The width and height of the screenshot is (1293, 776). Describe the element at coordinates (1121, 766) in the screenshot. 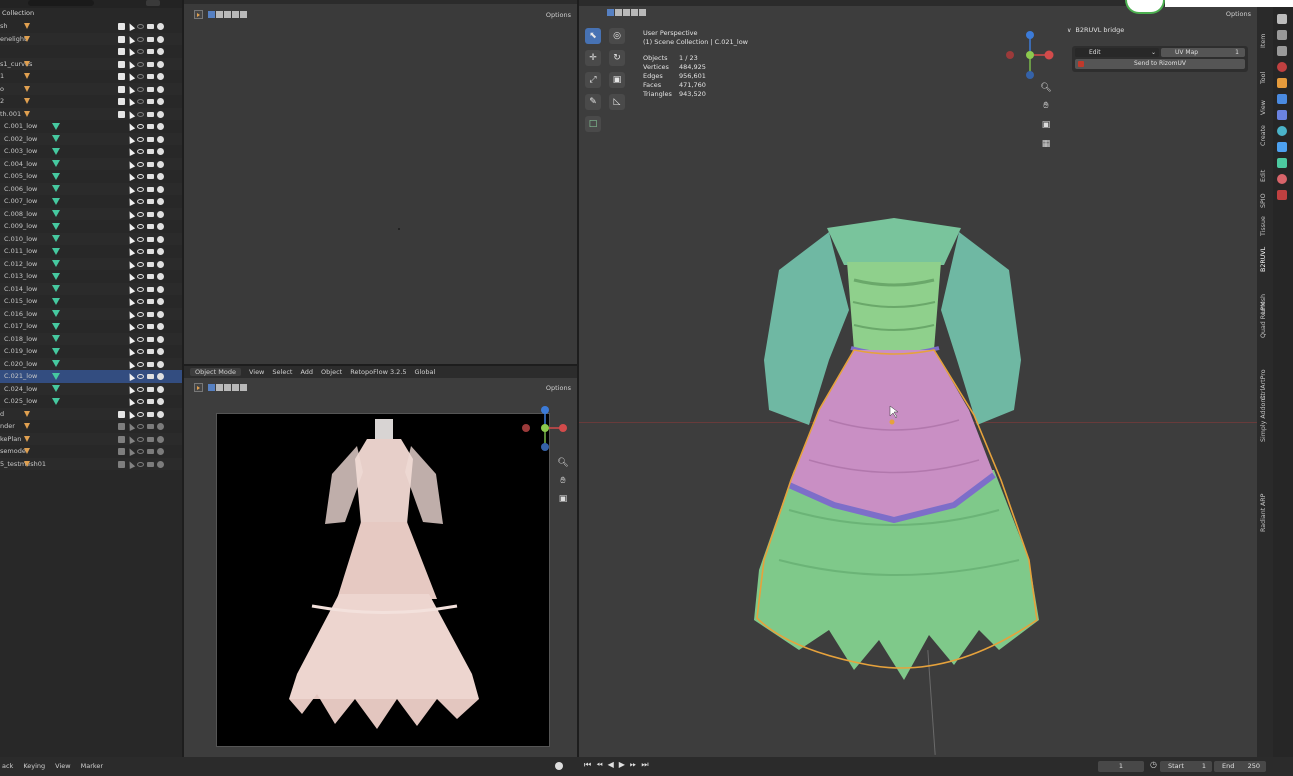

I see `current-frame-field: 1` at that location.